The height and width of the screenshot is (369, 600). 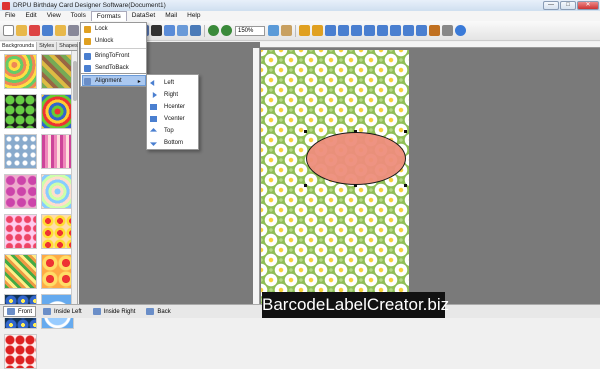 I want to click on menu-formats: Formats, so click(x=108, y=16).